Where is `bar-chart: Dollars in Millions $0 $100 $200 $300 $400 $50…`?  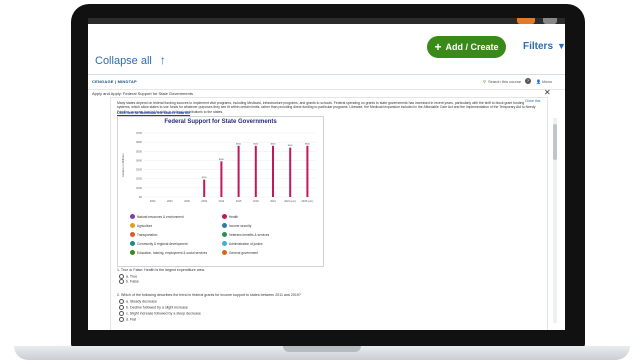 bar-chart: Dollars in Millions $0 $100 $200 $300 $400 $50… is located at coordinates (218, 167).